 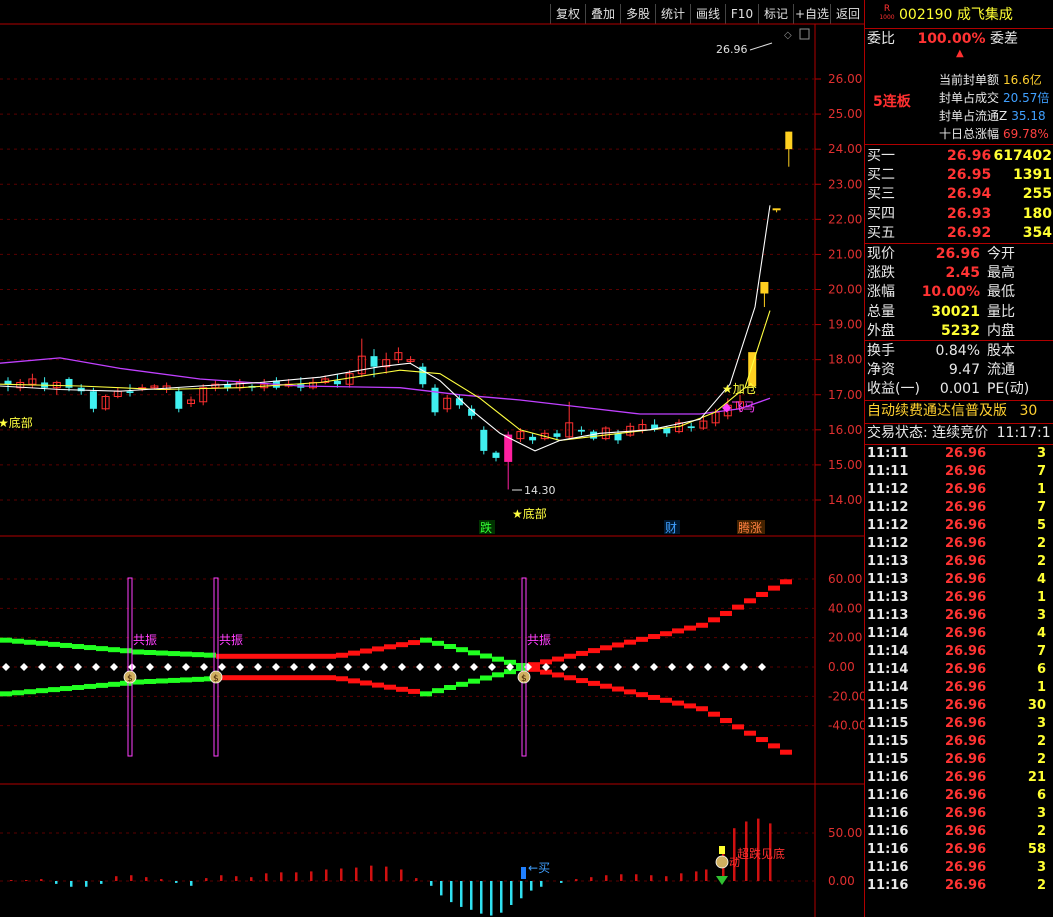 What do you see at coordinates (1041, 507) in the screenshot?
I see `tick-volume: 7` at bounding box center [1041, 507].